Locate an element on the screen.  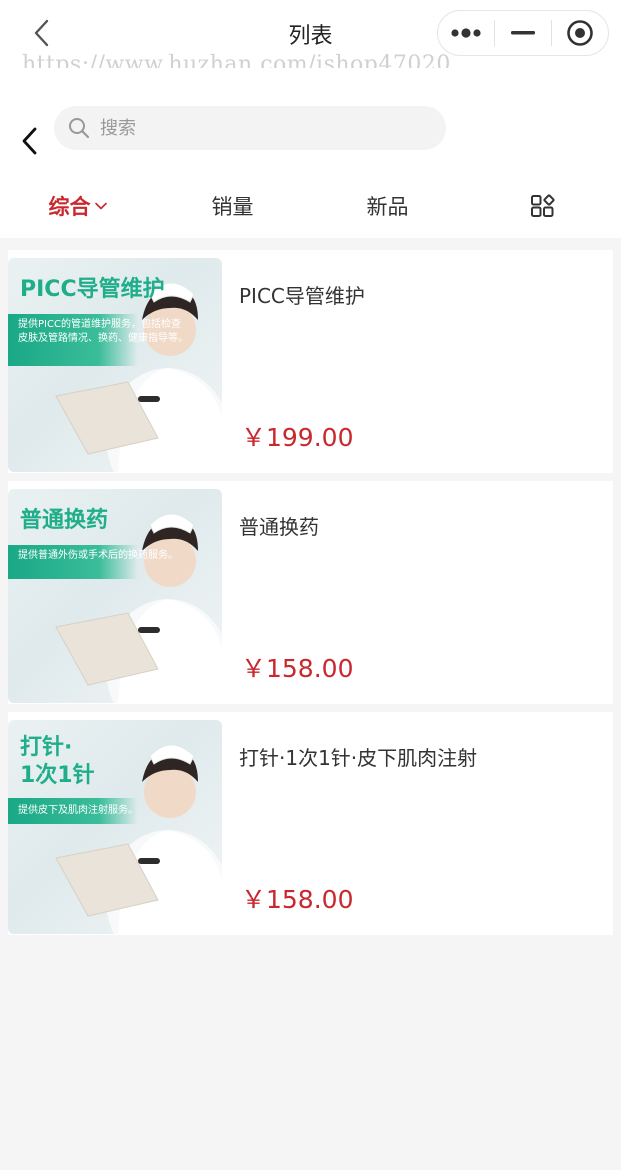
tab-comprehensive: 综合 is located at coordinates (77, 206).